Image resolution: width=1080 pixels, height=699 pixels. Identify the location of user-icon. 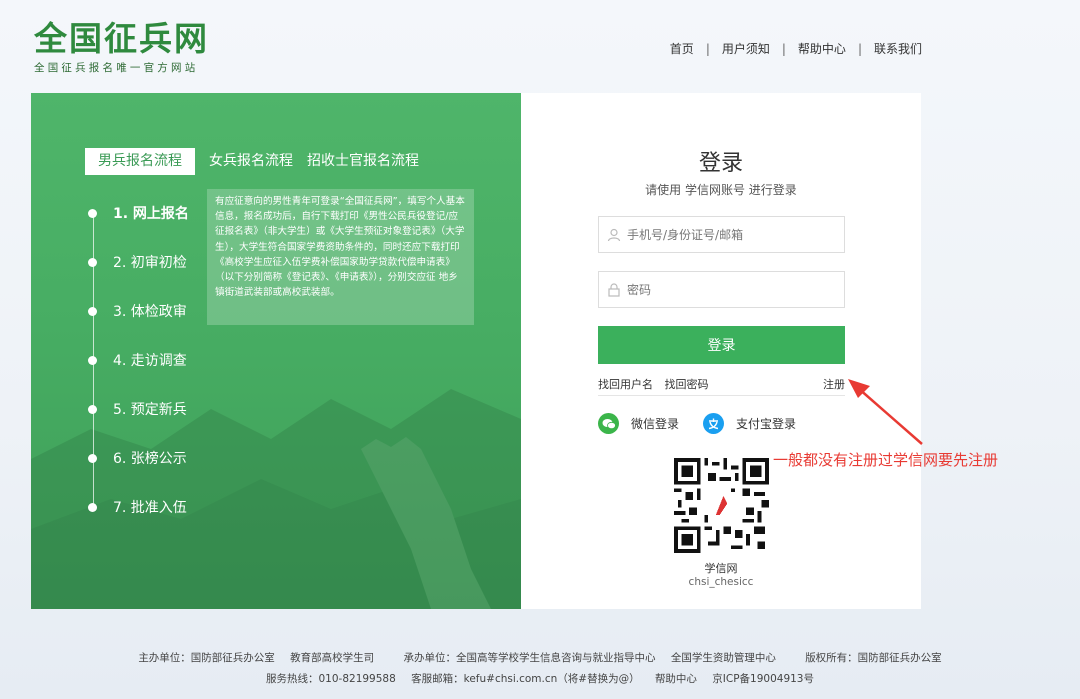
(614, 234).